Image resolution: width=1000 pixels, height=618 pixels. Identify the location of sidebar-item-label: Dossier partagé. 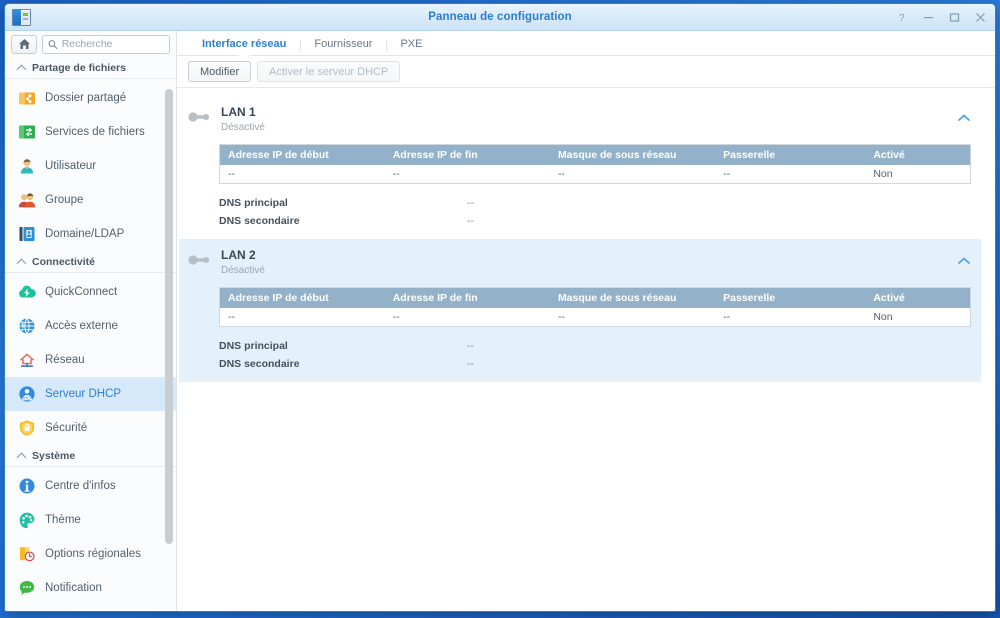
(86, 98).